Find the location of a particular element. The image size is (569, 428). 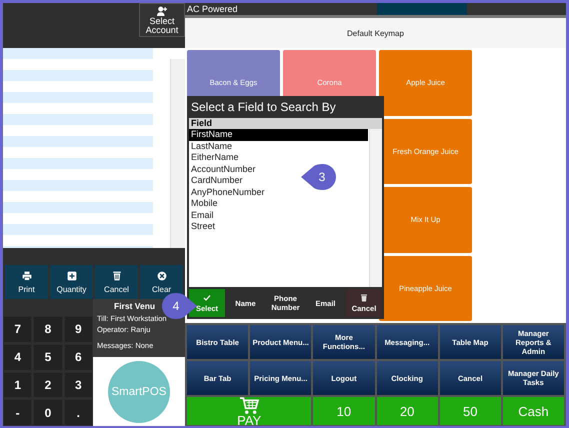

cart-icon is located at coordinates (249, 406).